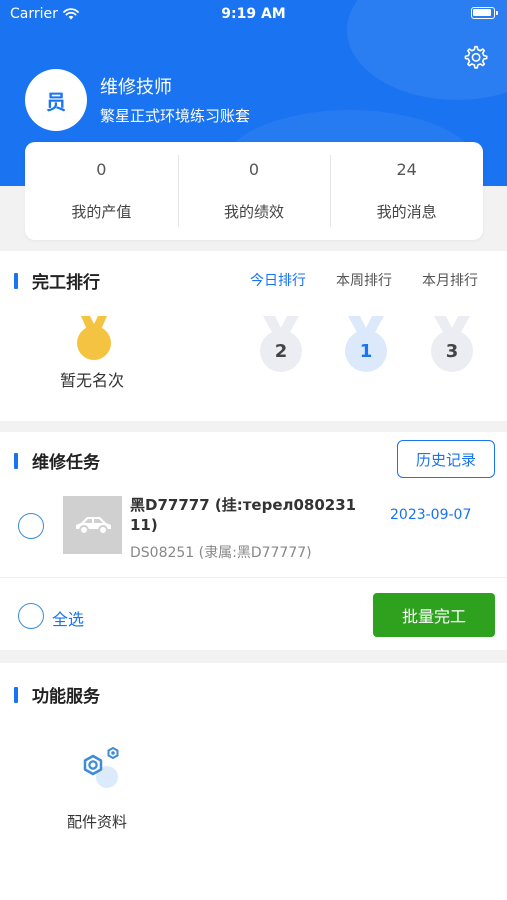 The width and height of the screenshot is (507, 900). What do you see at coordinates (136, 87) in the screenshot?
I see `user-name: 维修技师` at bounding box center [136, 87].